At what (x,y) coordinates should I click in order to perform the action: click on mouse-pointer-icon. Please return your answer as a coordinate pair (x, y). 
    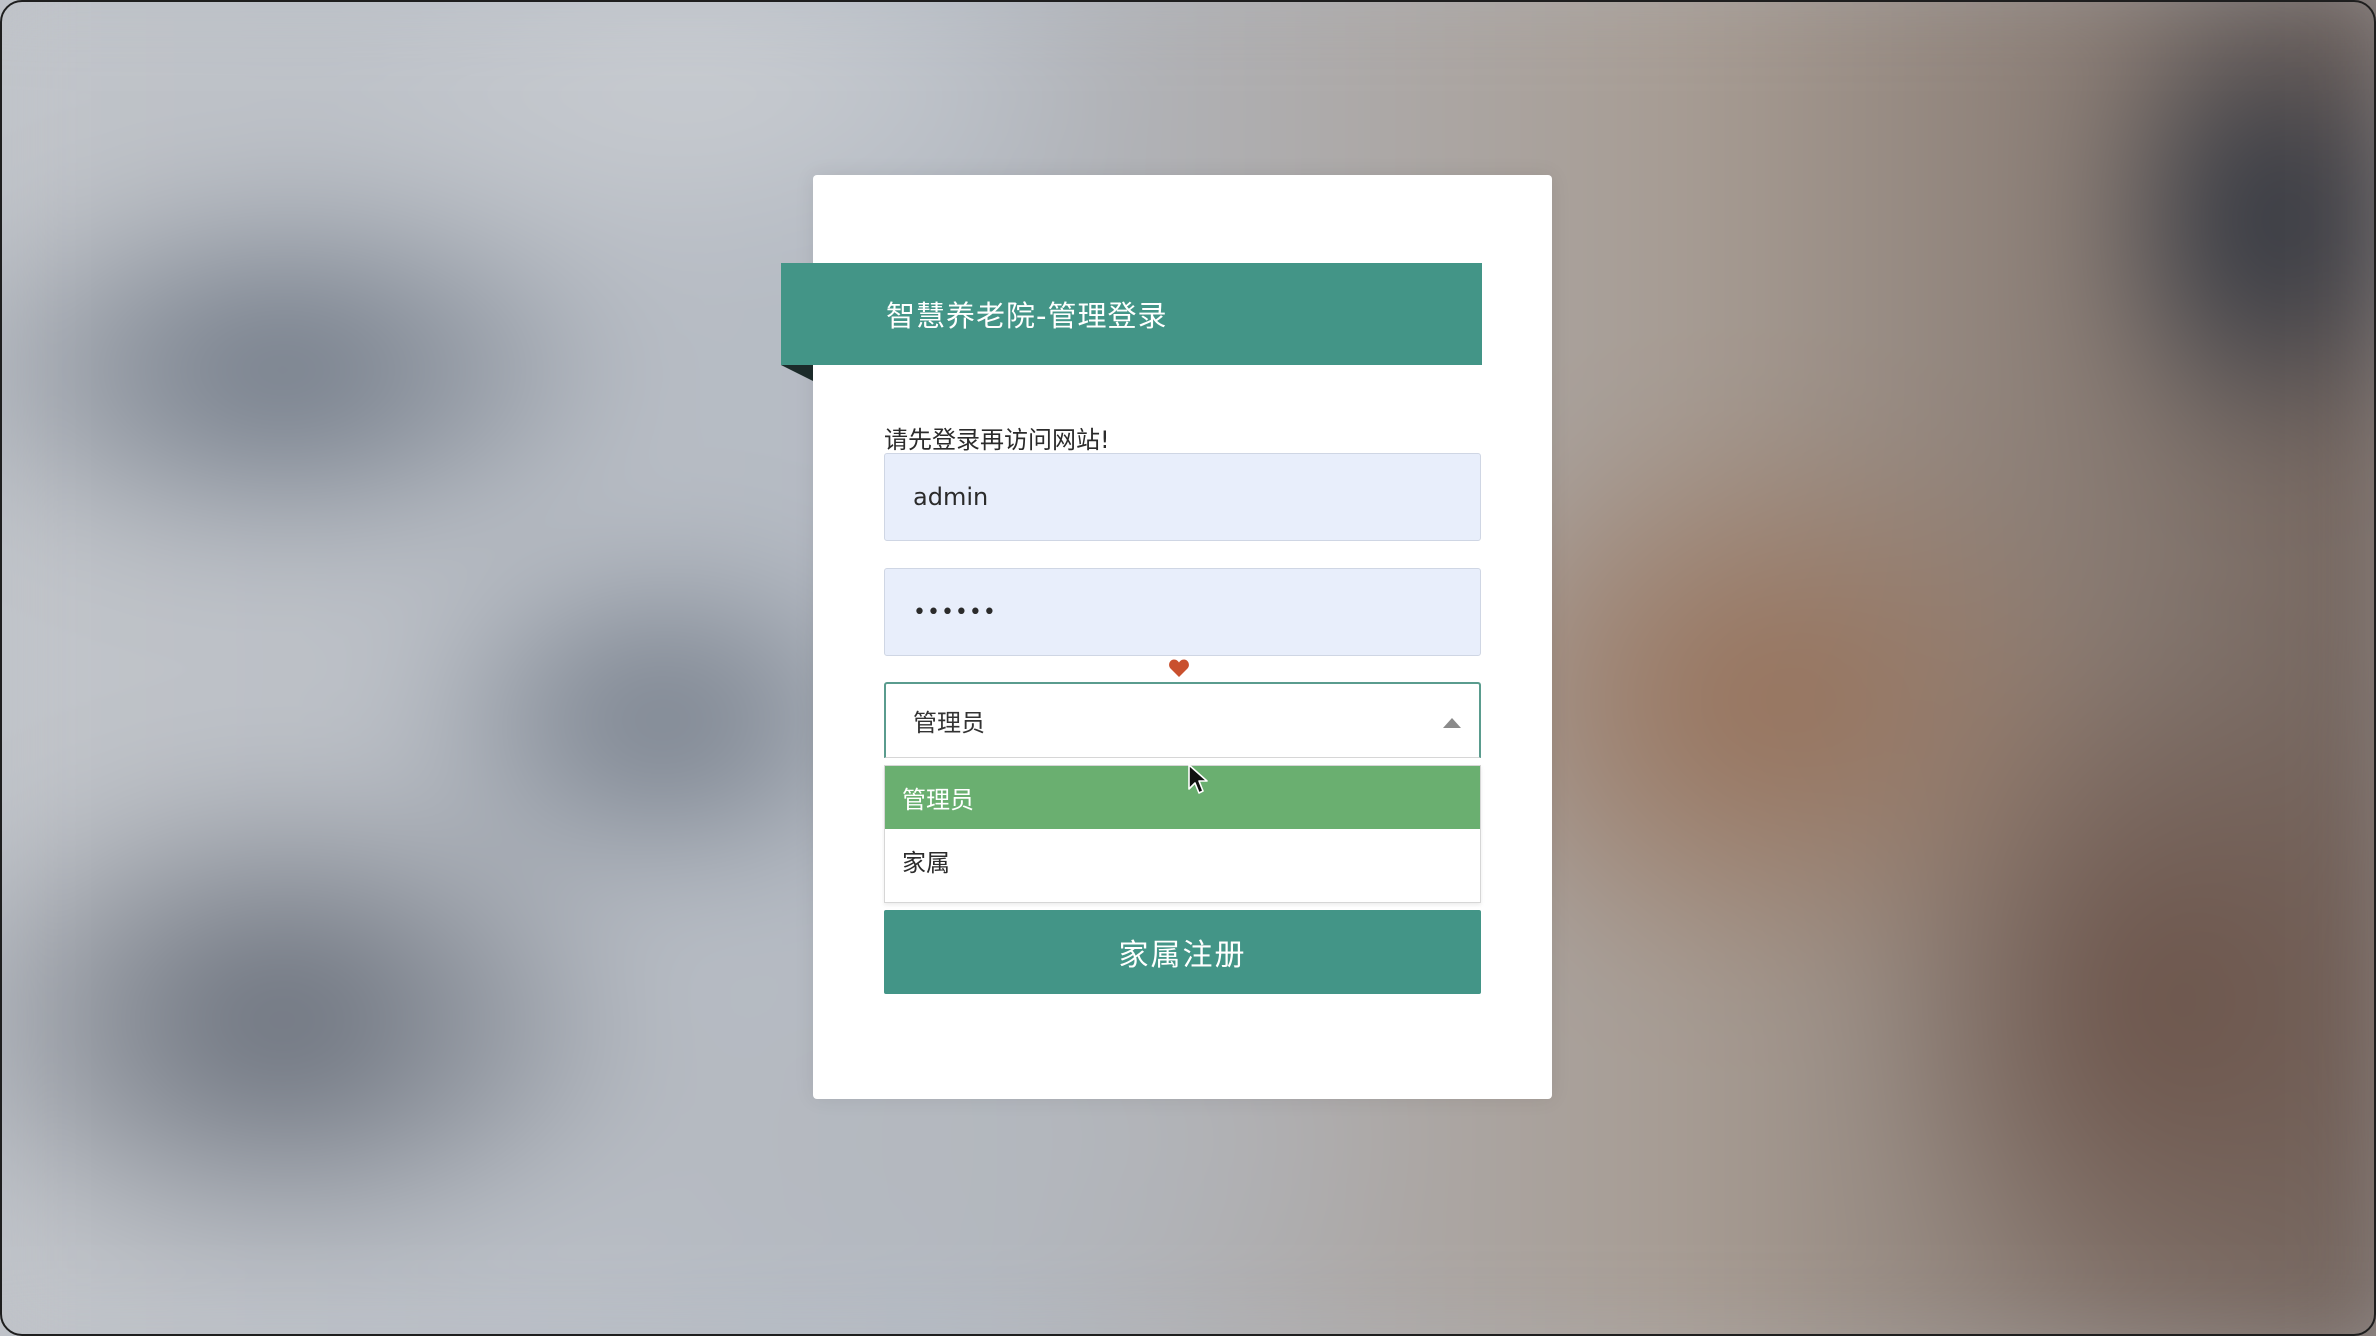
    Looking at the image, I should click on (1198, 779).